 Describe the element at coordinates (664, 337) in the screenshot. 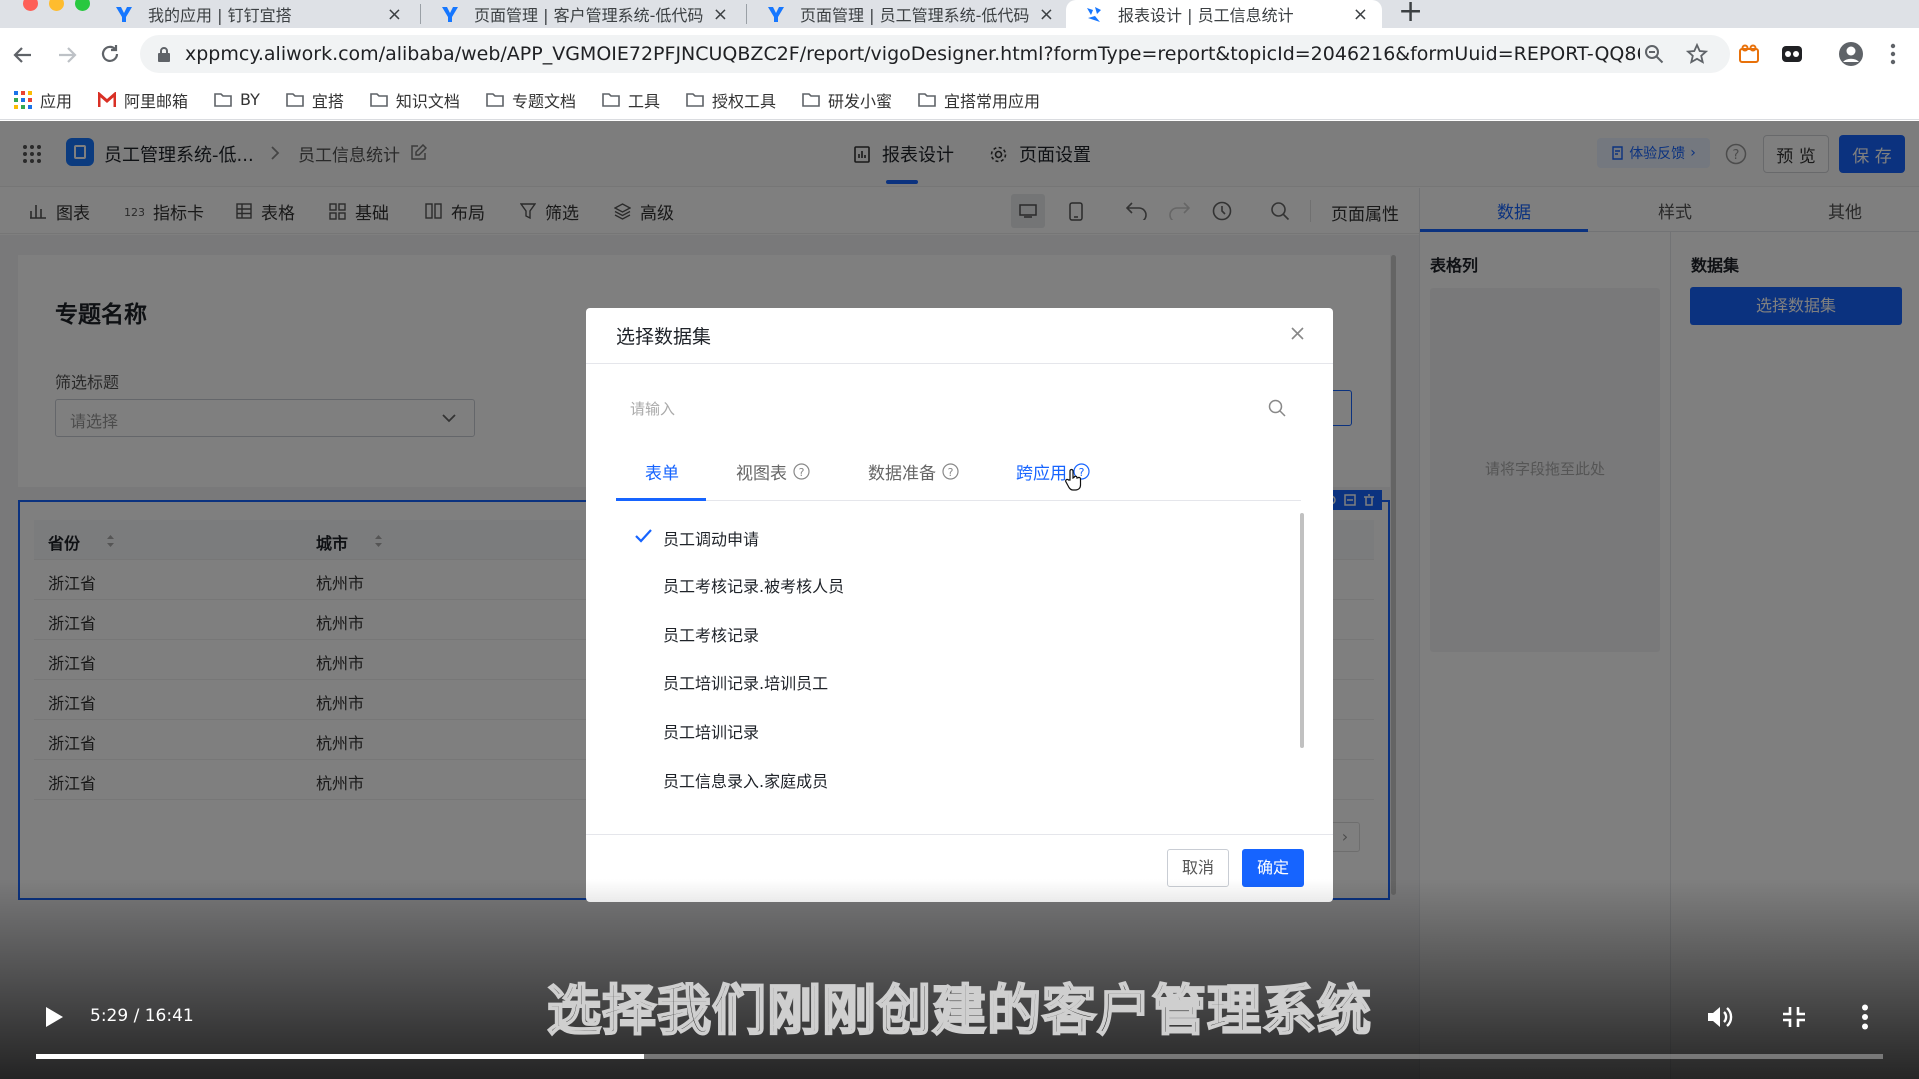

I see `dialog-title: 选择数据集` at that location.